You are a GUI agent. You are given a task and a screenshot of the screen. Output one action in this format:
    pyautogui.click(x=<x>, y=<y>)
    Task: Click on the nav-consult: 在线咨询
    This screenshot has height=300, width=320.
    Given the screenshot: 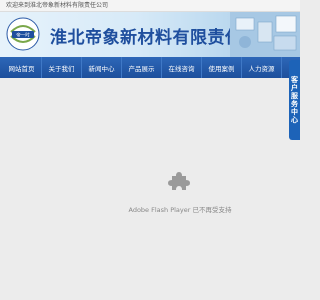 What is the action you would take?
    pyautogui.click(x=182, y=67)
    